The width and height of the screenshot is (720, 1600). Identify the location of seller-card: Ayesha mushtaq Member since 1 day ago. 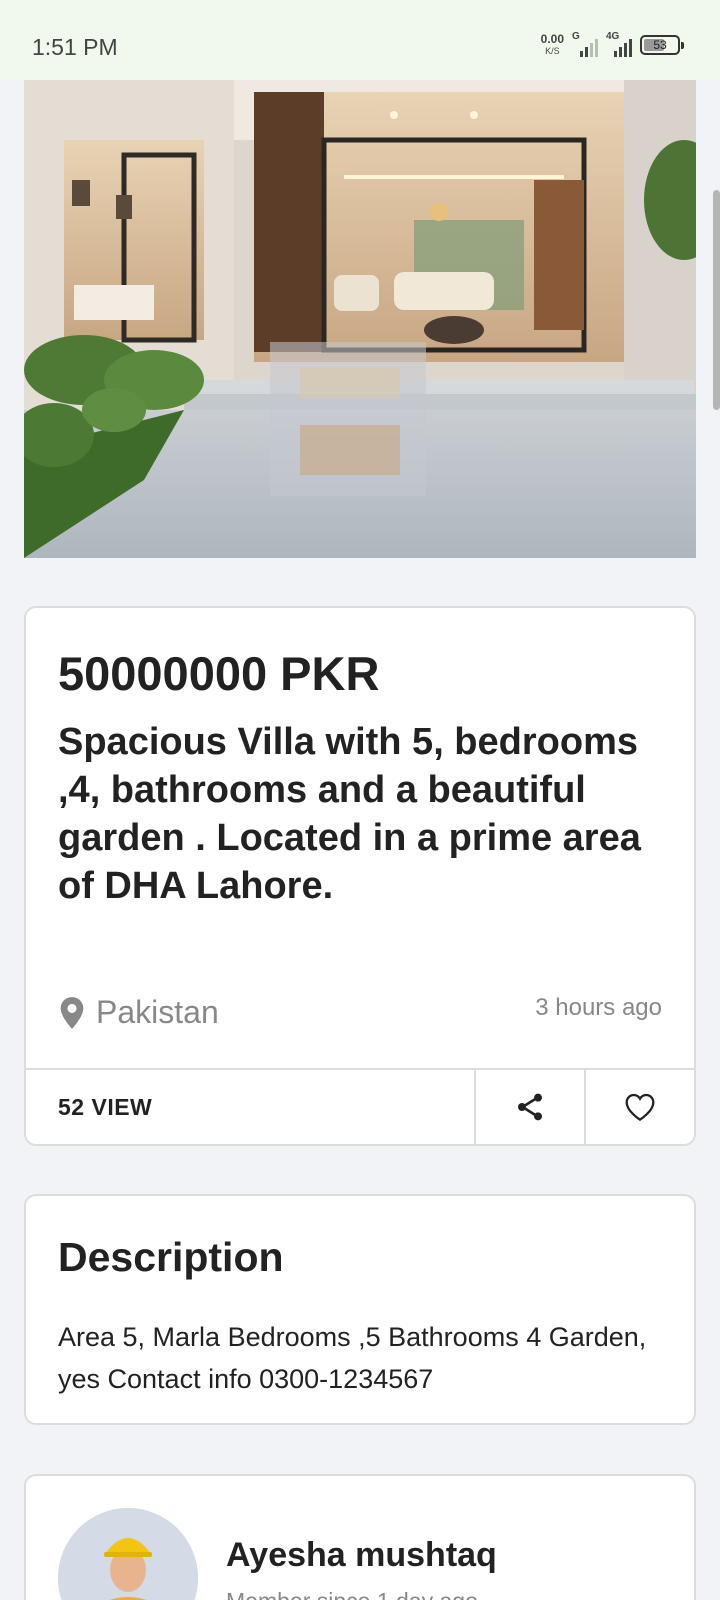
(360, 1537).